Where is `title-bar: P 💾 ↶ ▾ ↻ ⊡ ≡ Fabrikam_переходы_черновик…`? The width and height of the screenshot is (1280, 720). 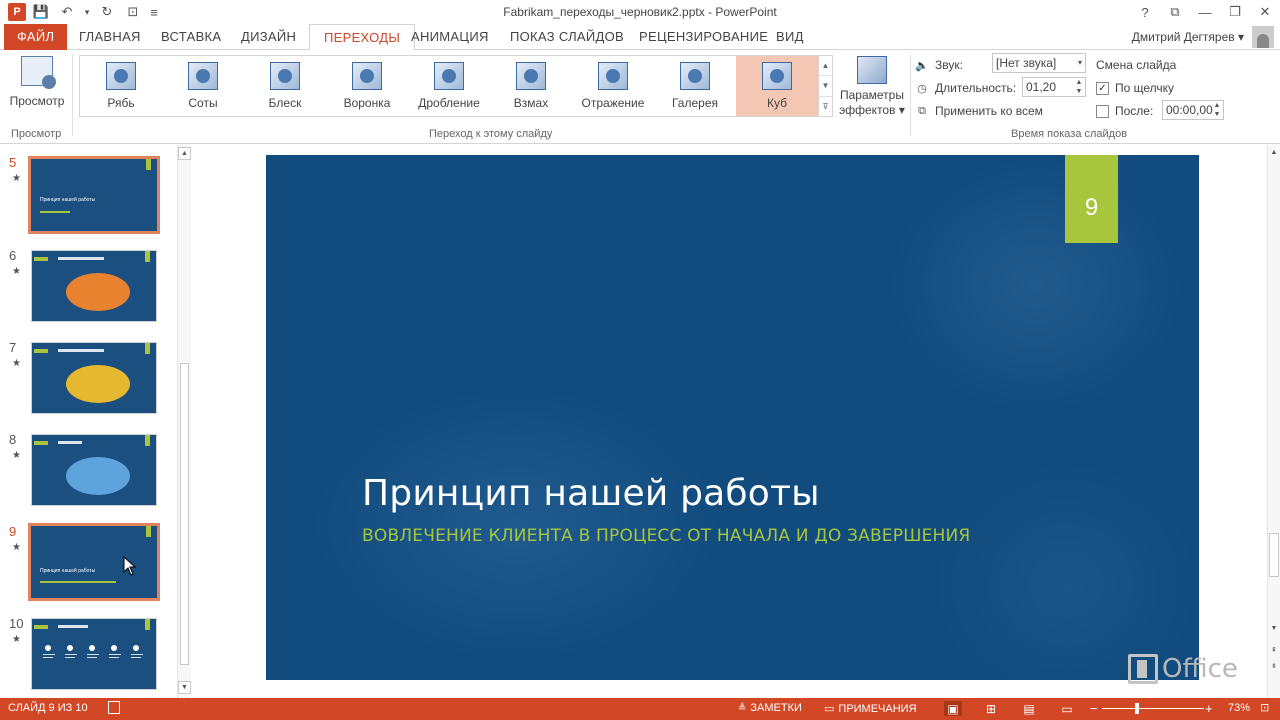
title-bar: P 💾 ↶ ▾ ↻ ⊡ ≡ Fabrikam_переходы_черновик… is located at coordinates (640, 12).